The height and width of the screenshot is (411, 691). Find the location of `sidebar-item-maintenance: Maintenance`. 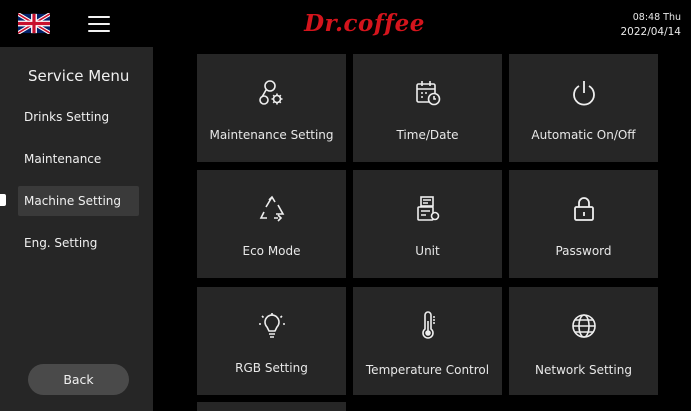

sidebar-item-maintenance: Maintenance is located at coordinates (78, 159).